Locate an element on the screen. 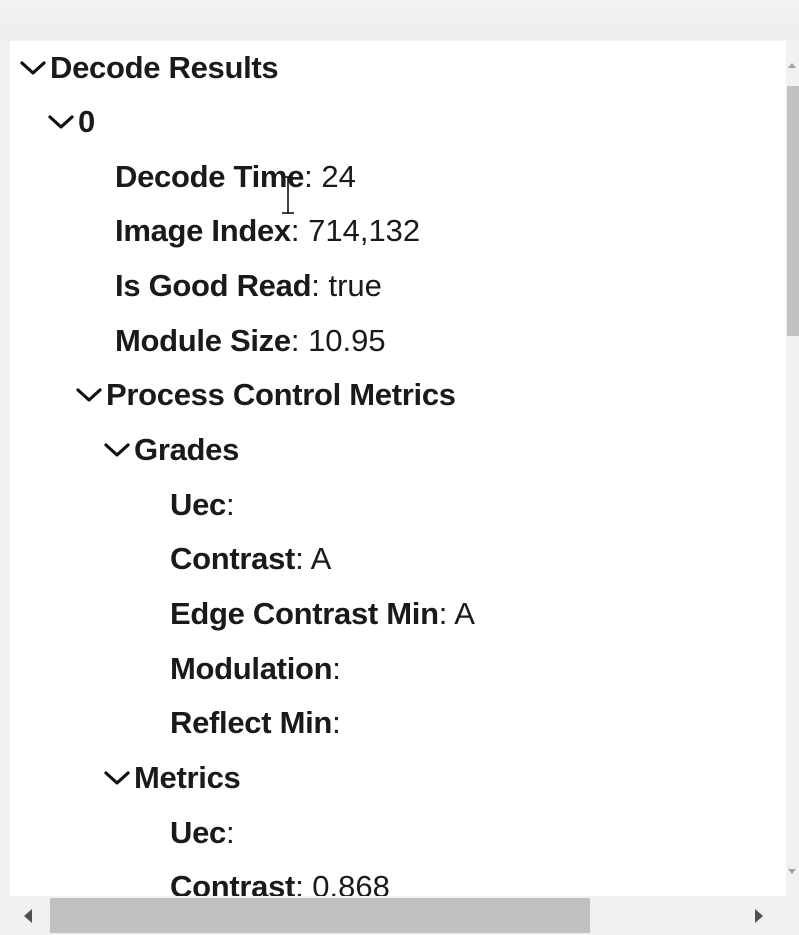 This screenshot has height=935, width=799. tree-field-grades-reflect-min: Reflect Min: is located at coordinates (255, 723).